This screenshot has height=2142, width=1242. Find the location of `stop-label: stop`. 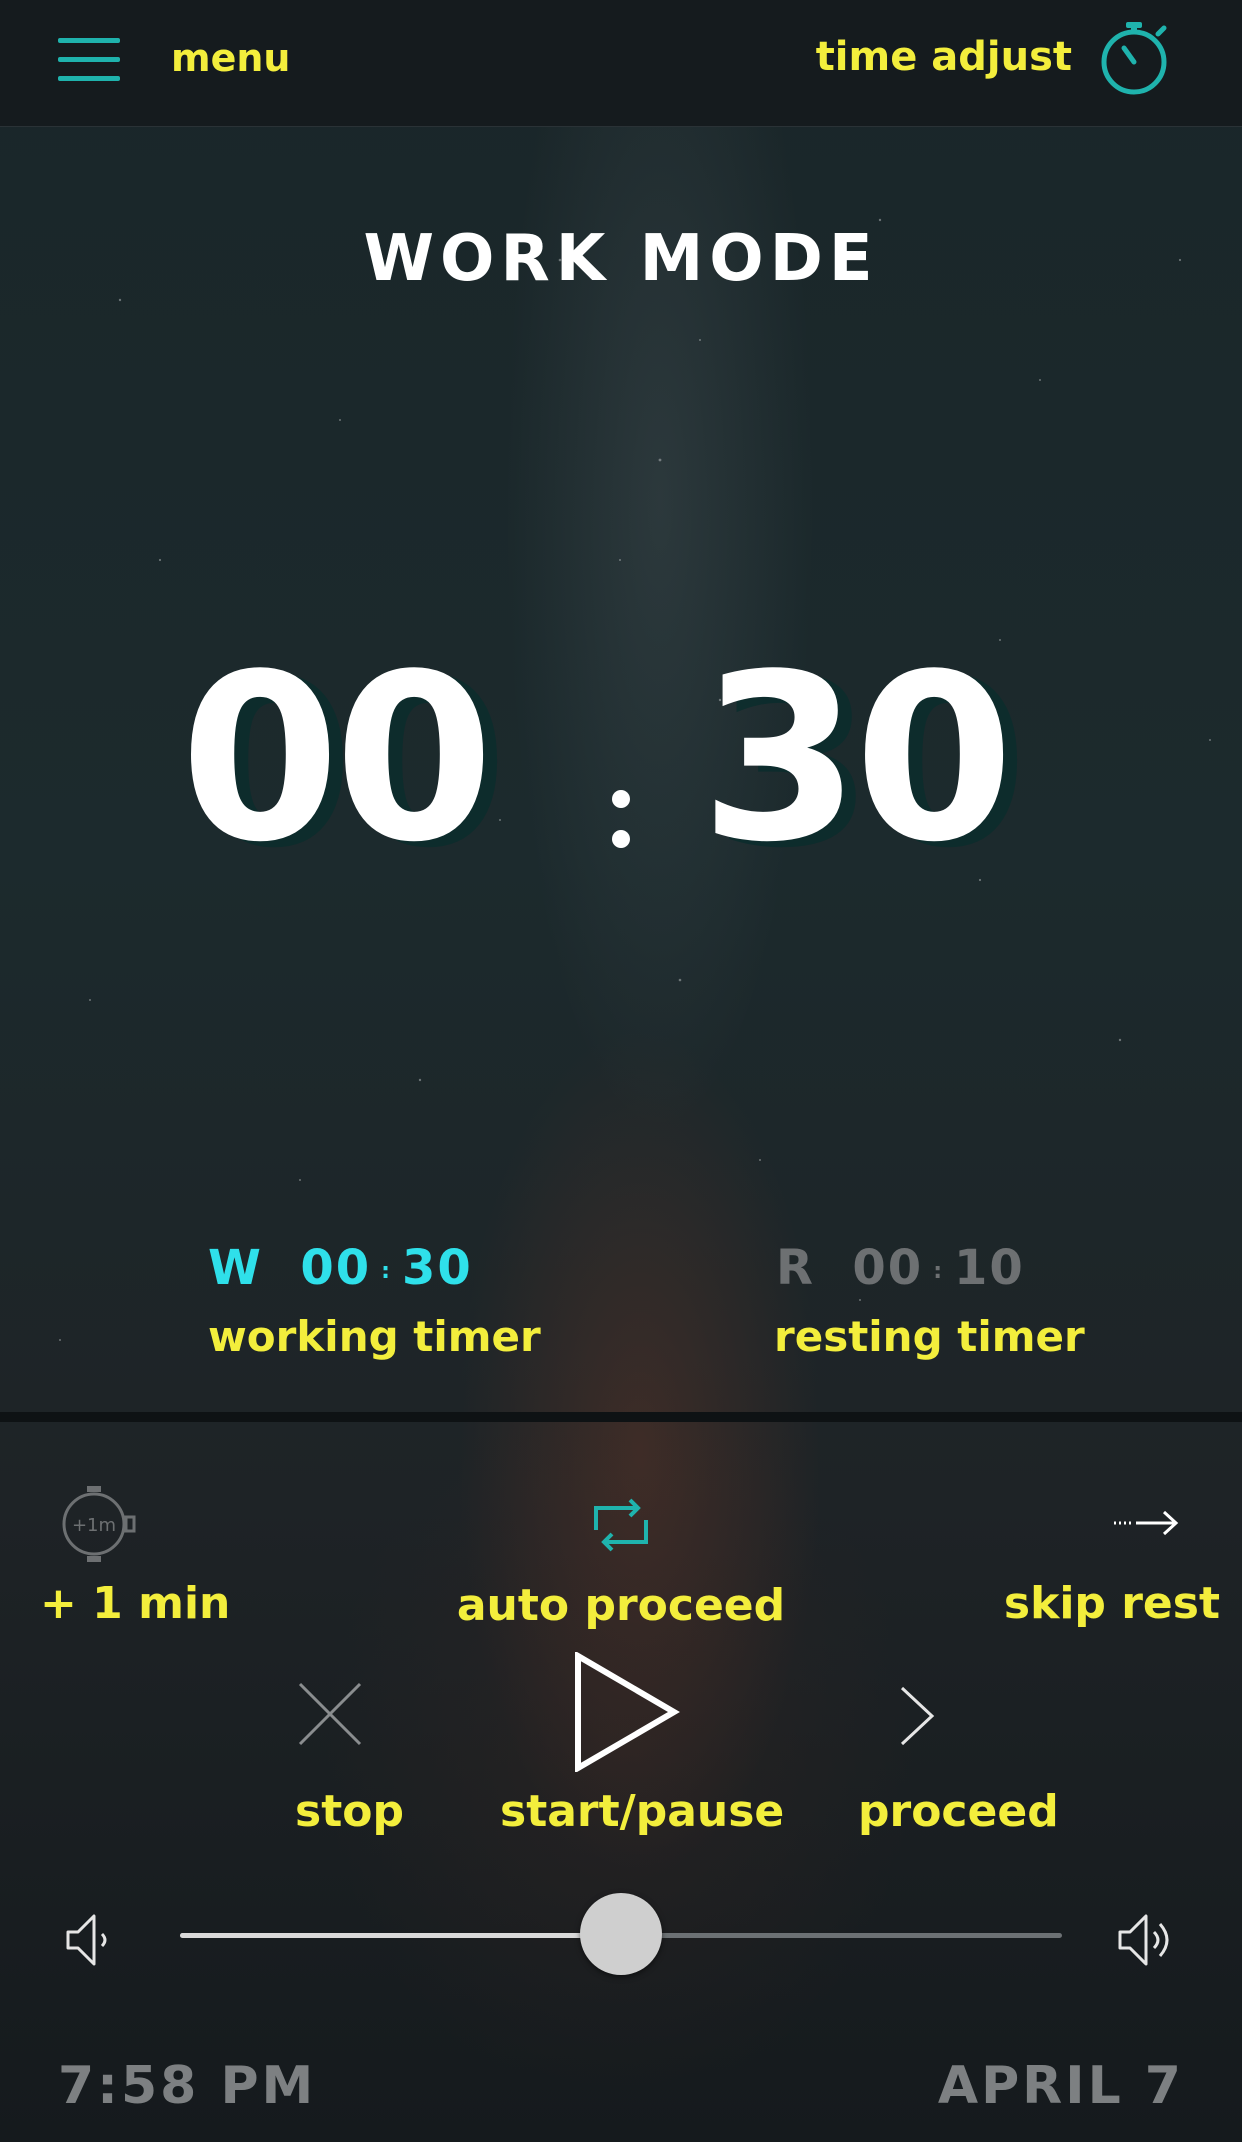

stop-label: stop is located at coordinates (349, 1811).